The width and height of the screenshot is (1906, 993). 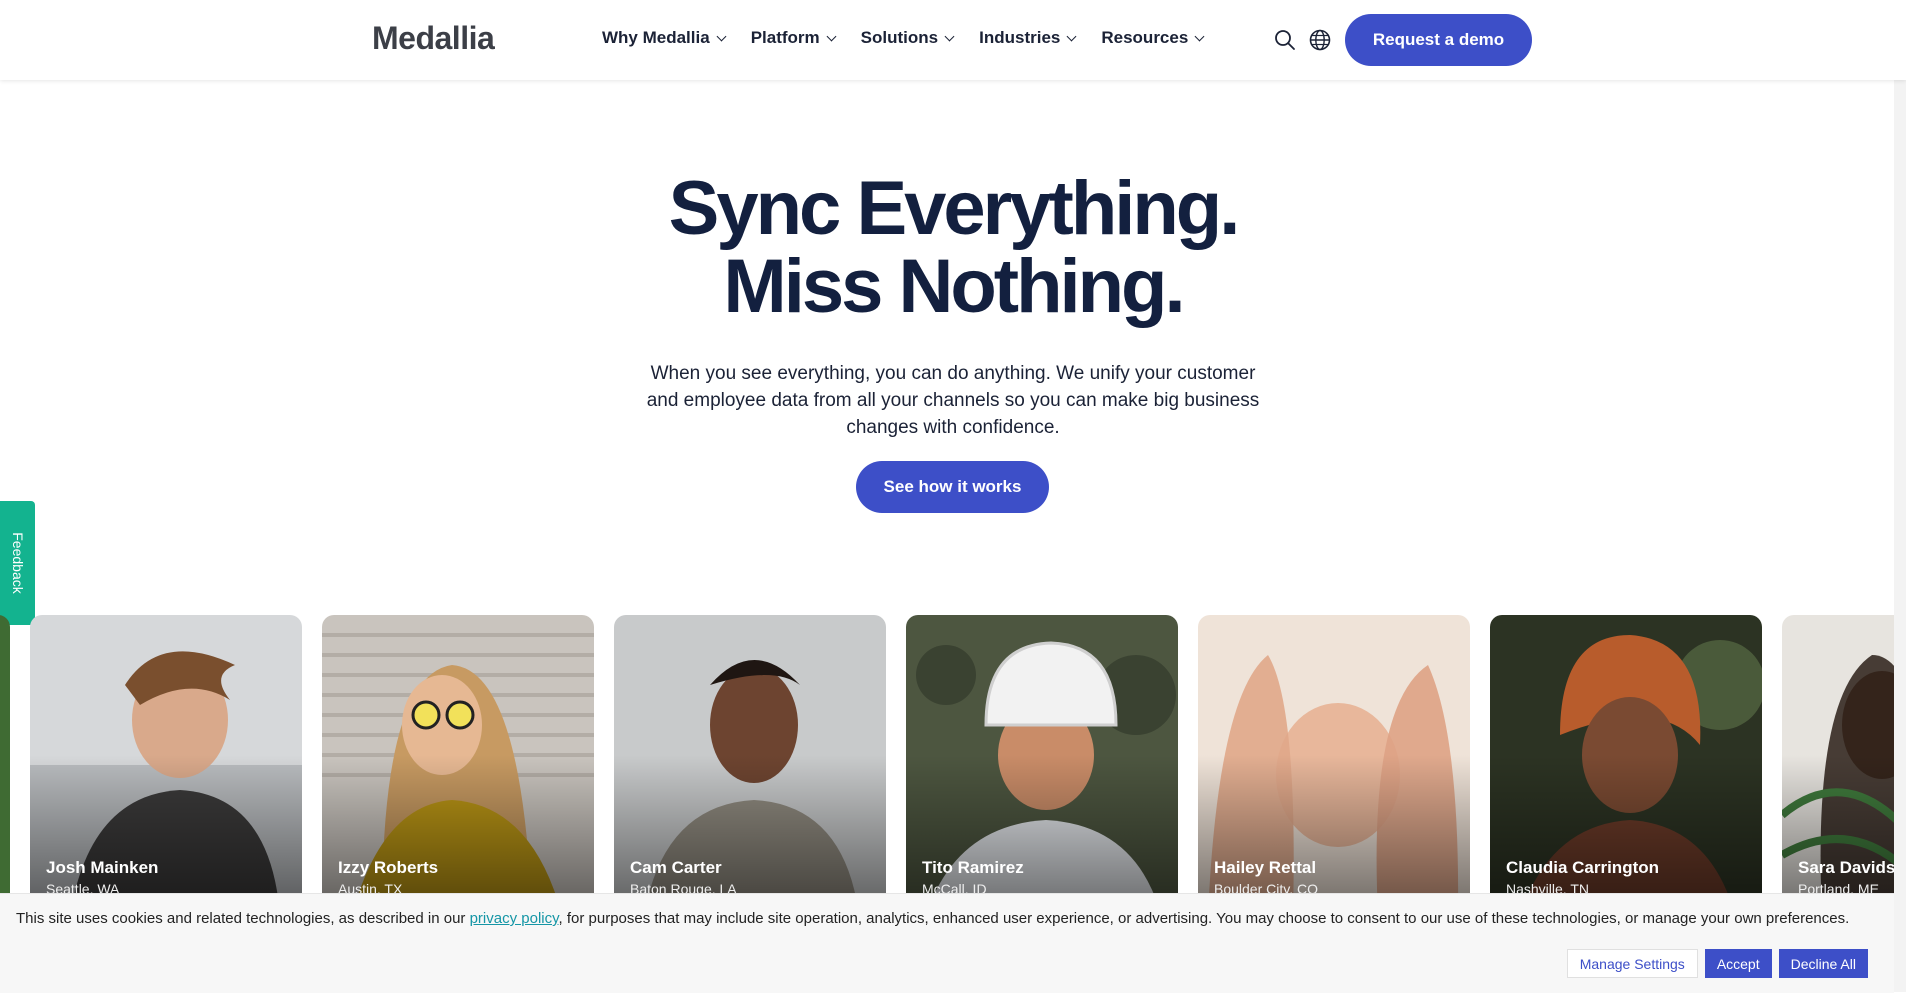 I want to click on person-name: Izzy Roberts, so click(x=388, y=867).